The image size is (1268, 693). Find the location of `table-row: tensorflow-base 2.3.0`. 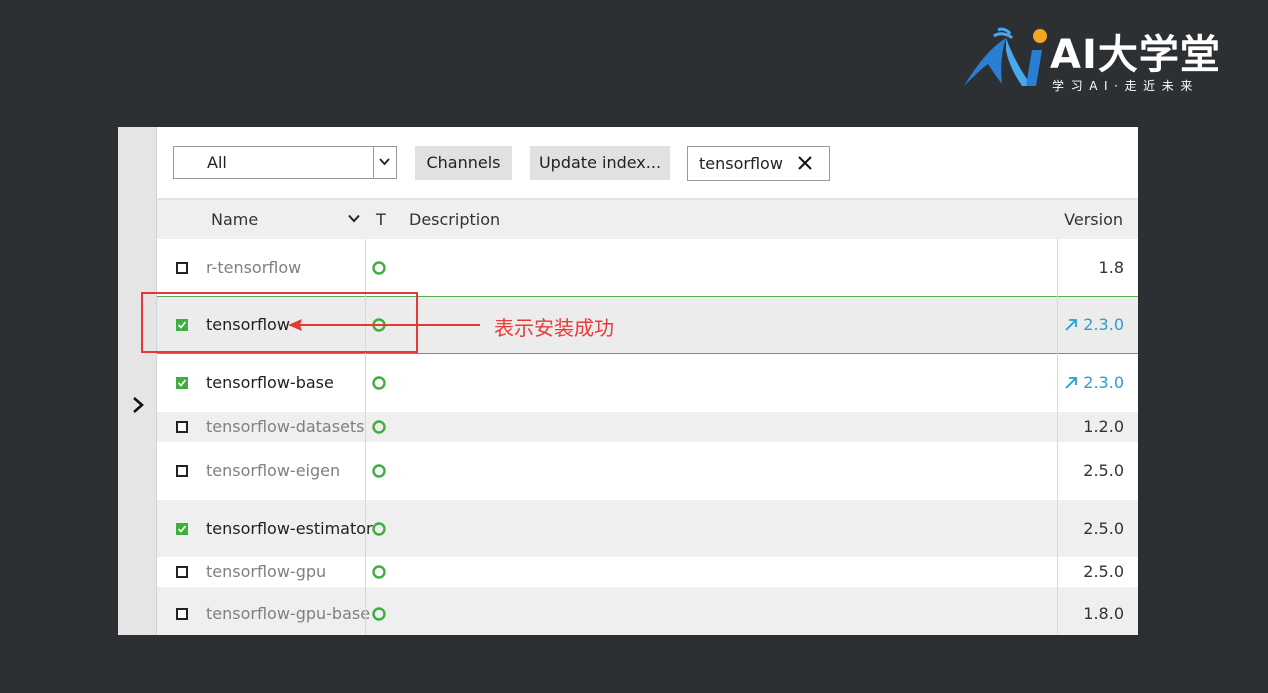

table-row: tensorflow-base 2.3.0 is located at coordinates (647, 383).